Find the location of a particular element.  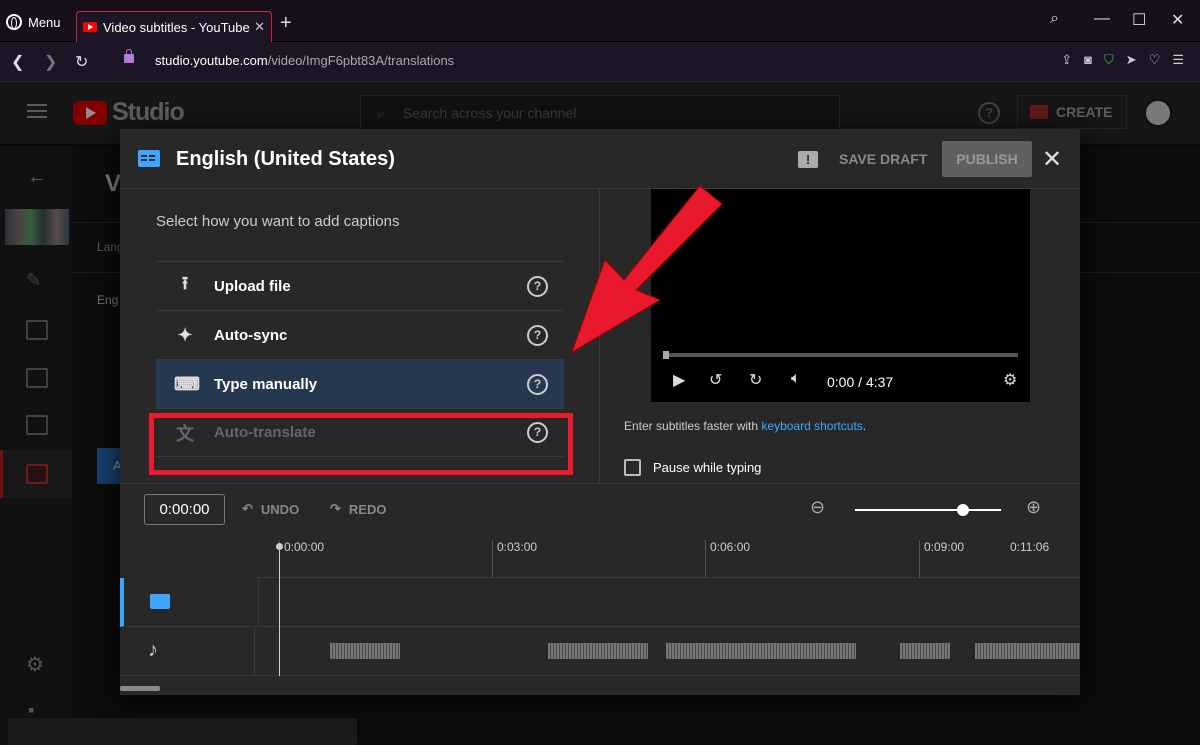

camera-icon: ◙ is located at coordinates (1088, 60).